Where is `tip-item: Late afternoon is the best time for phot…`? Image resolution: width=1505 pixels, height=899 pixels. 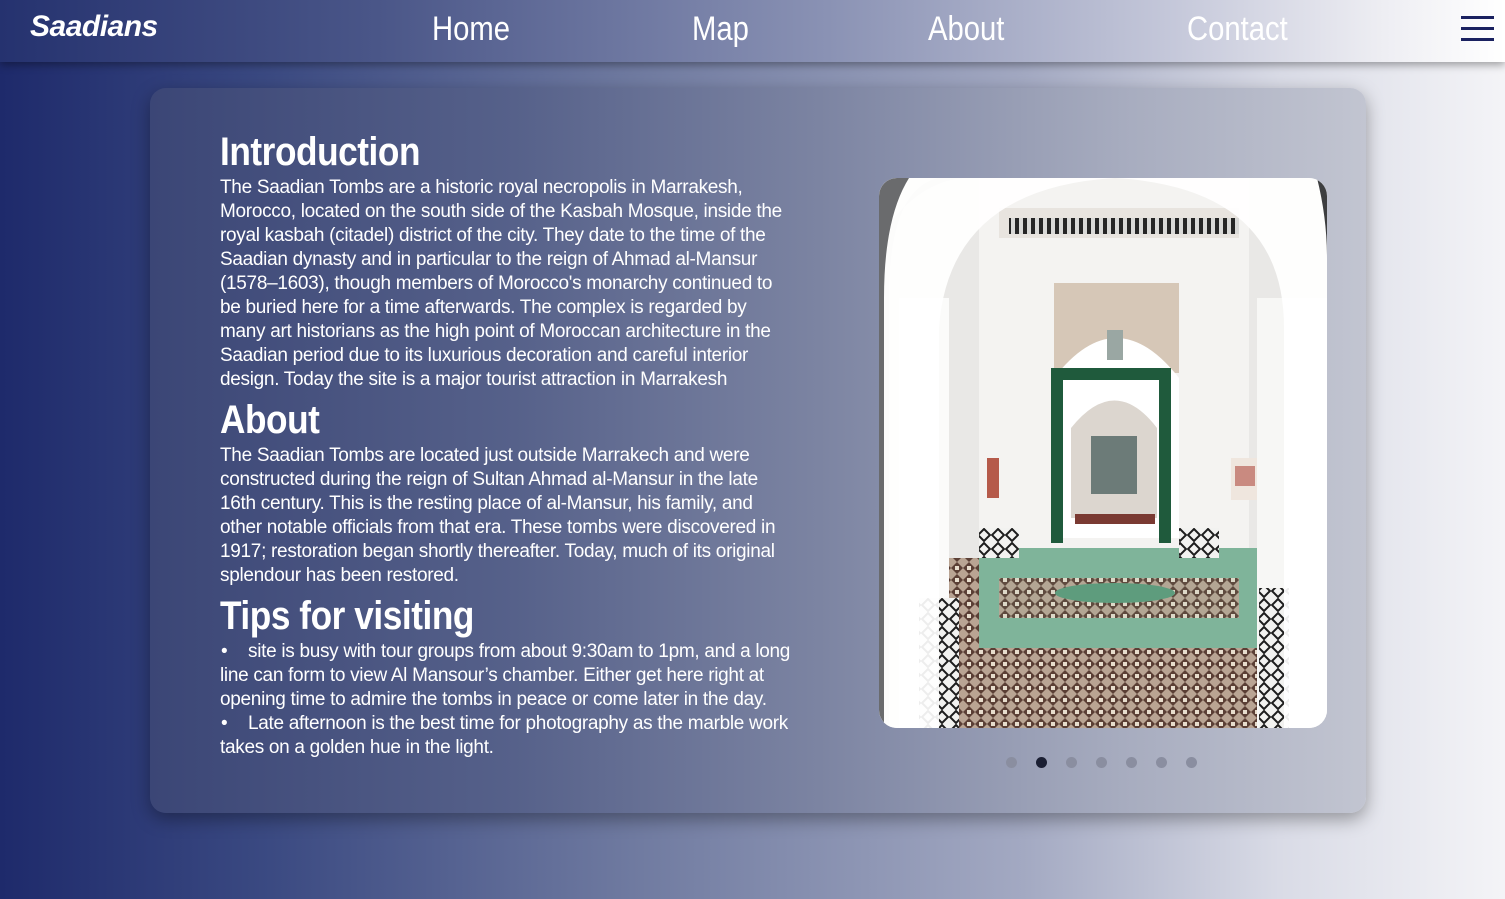
tip-item: Late afternoon is the best time for phot… is located at coordinates (507, 736).